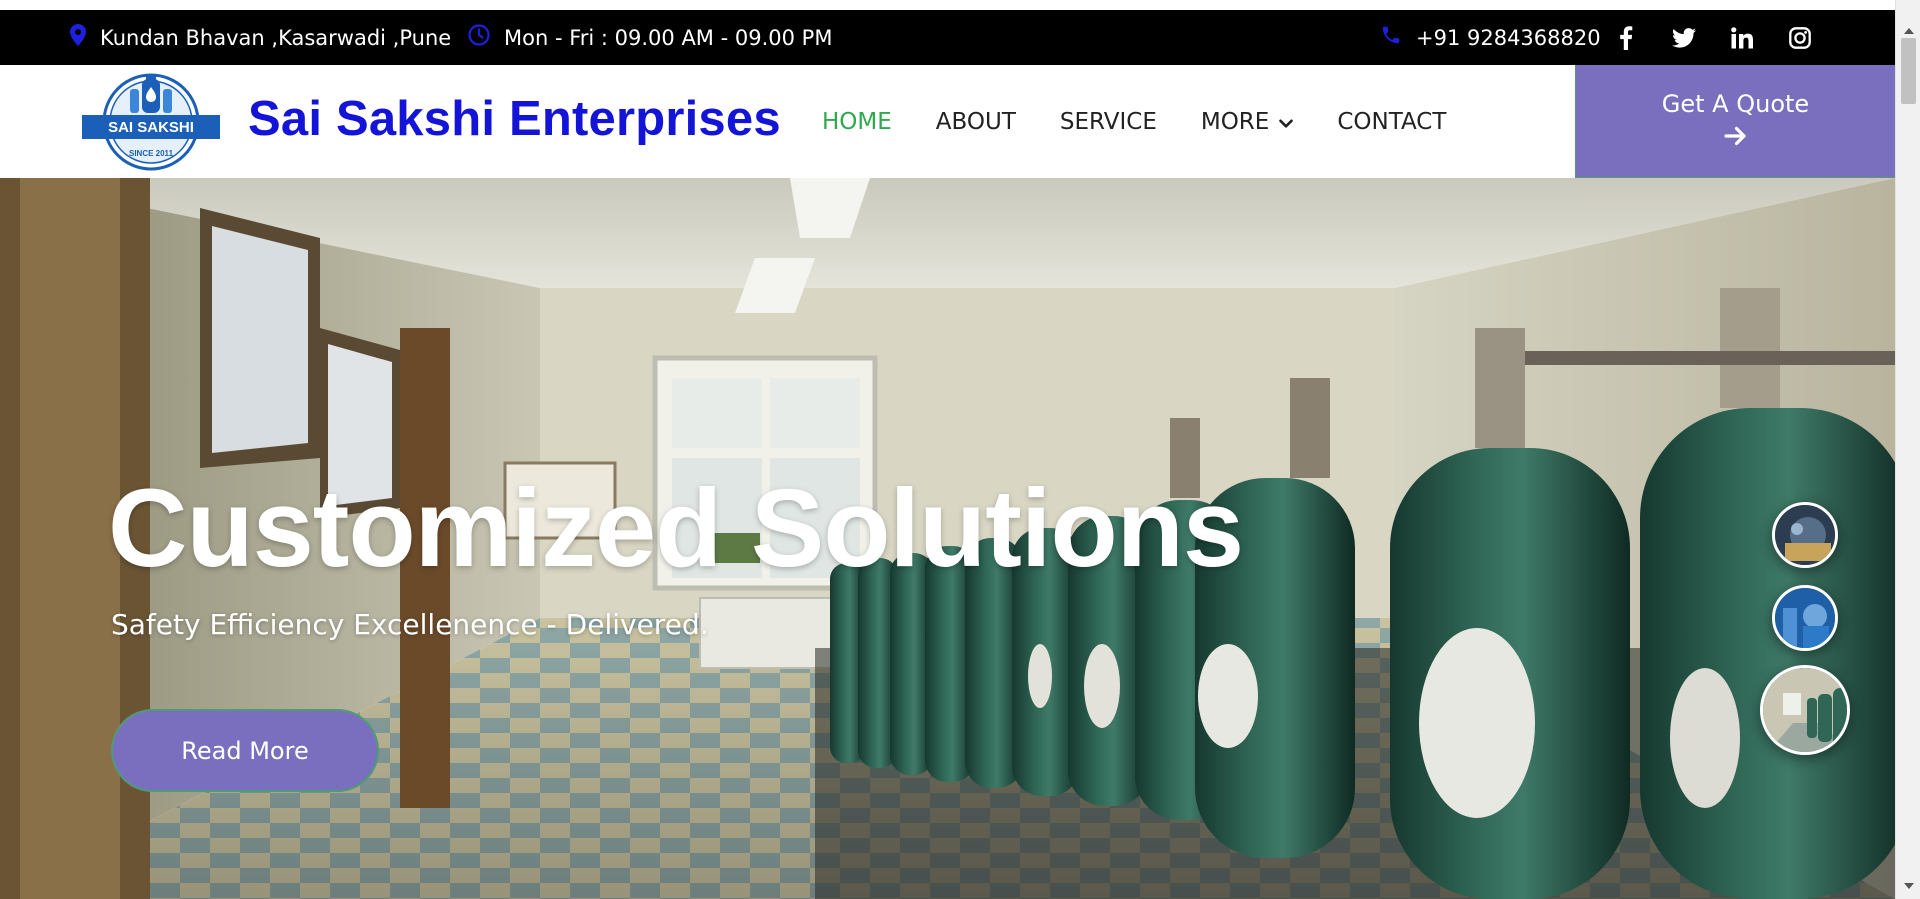 The width and height of the screenshot is (1920, 899). I want to click on linkedin-icon, so click(1742, 38).